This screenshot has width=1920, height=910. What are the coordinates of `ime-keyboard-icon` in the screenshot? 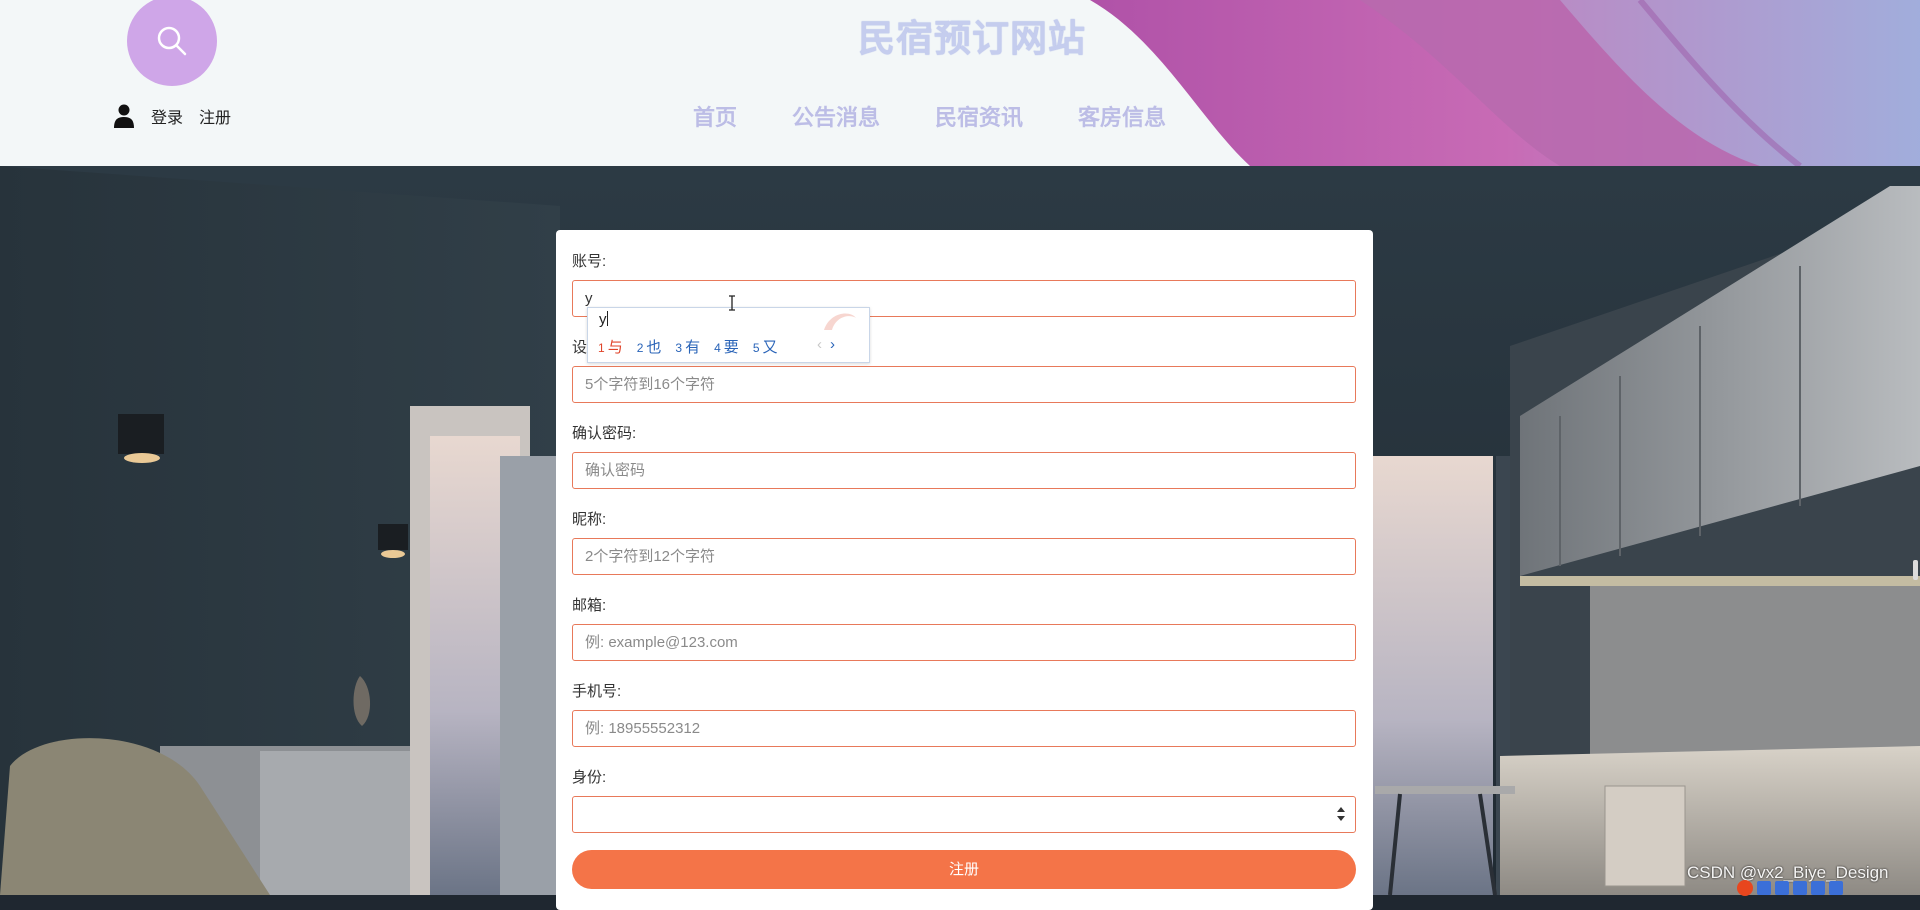 It's located at (1818, 888).